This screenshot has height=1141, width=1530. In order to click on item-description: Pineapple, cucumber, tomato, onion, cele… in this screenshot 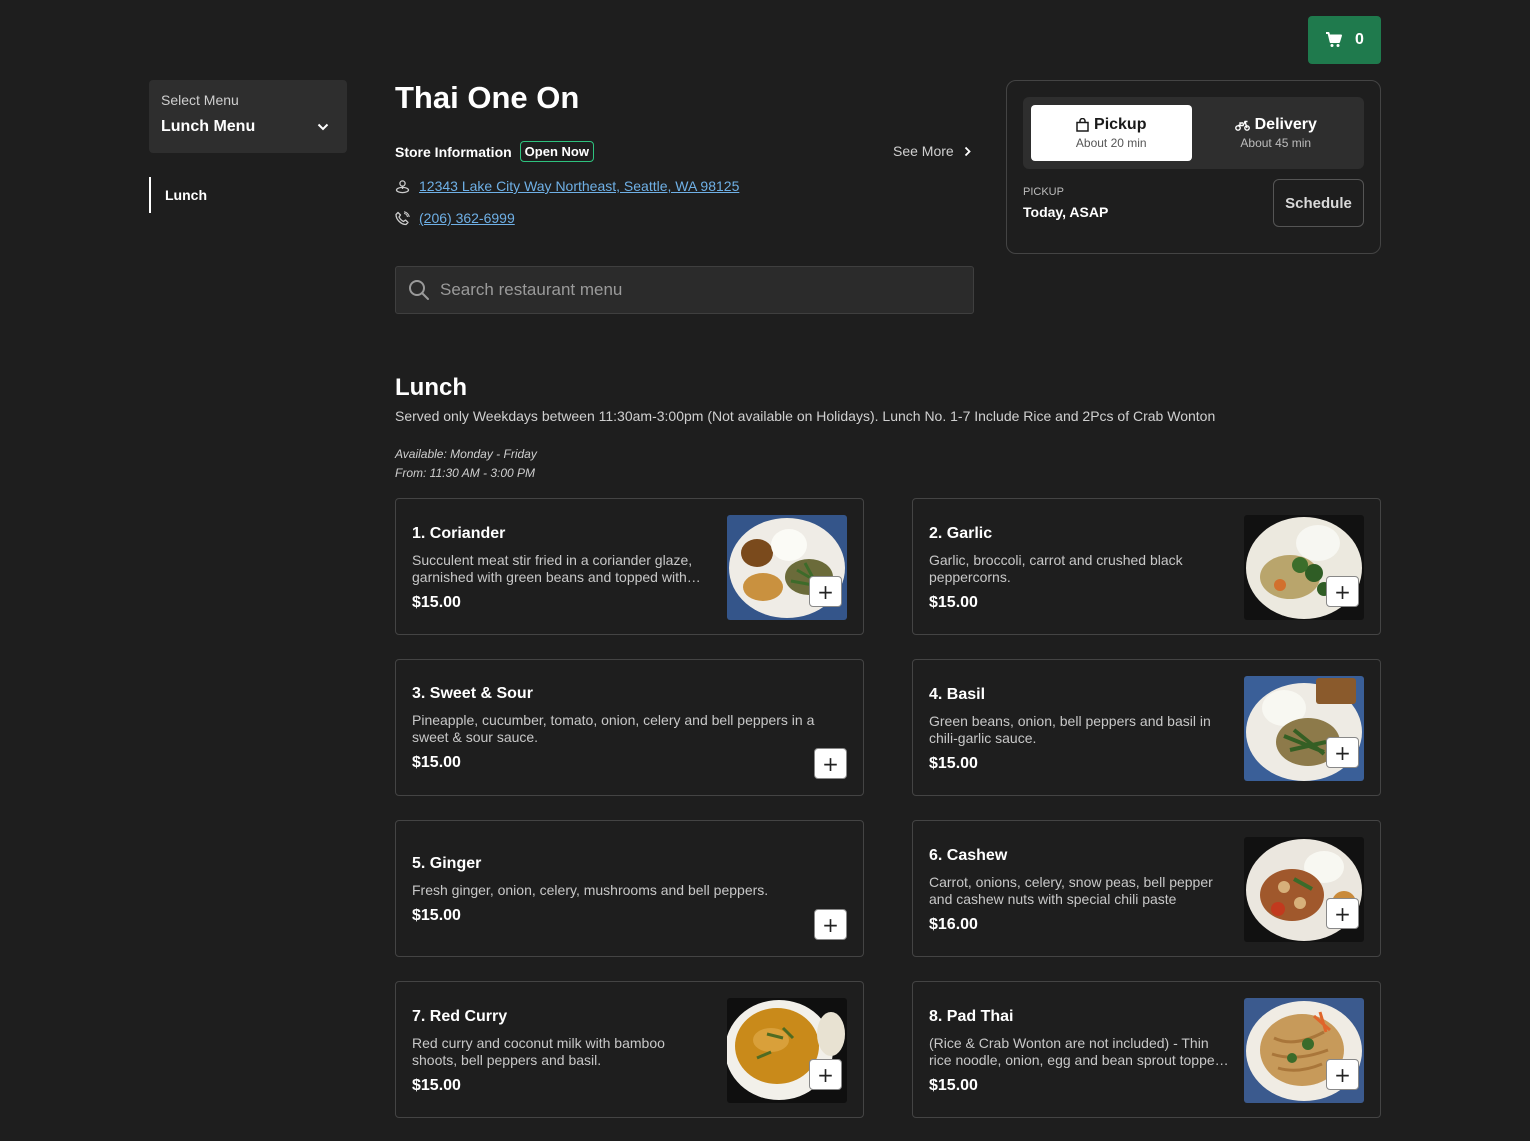, I will do `click(613, 728)`.